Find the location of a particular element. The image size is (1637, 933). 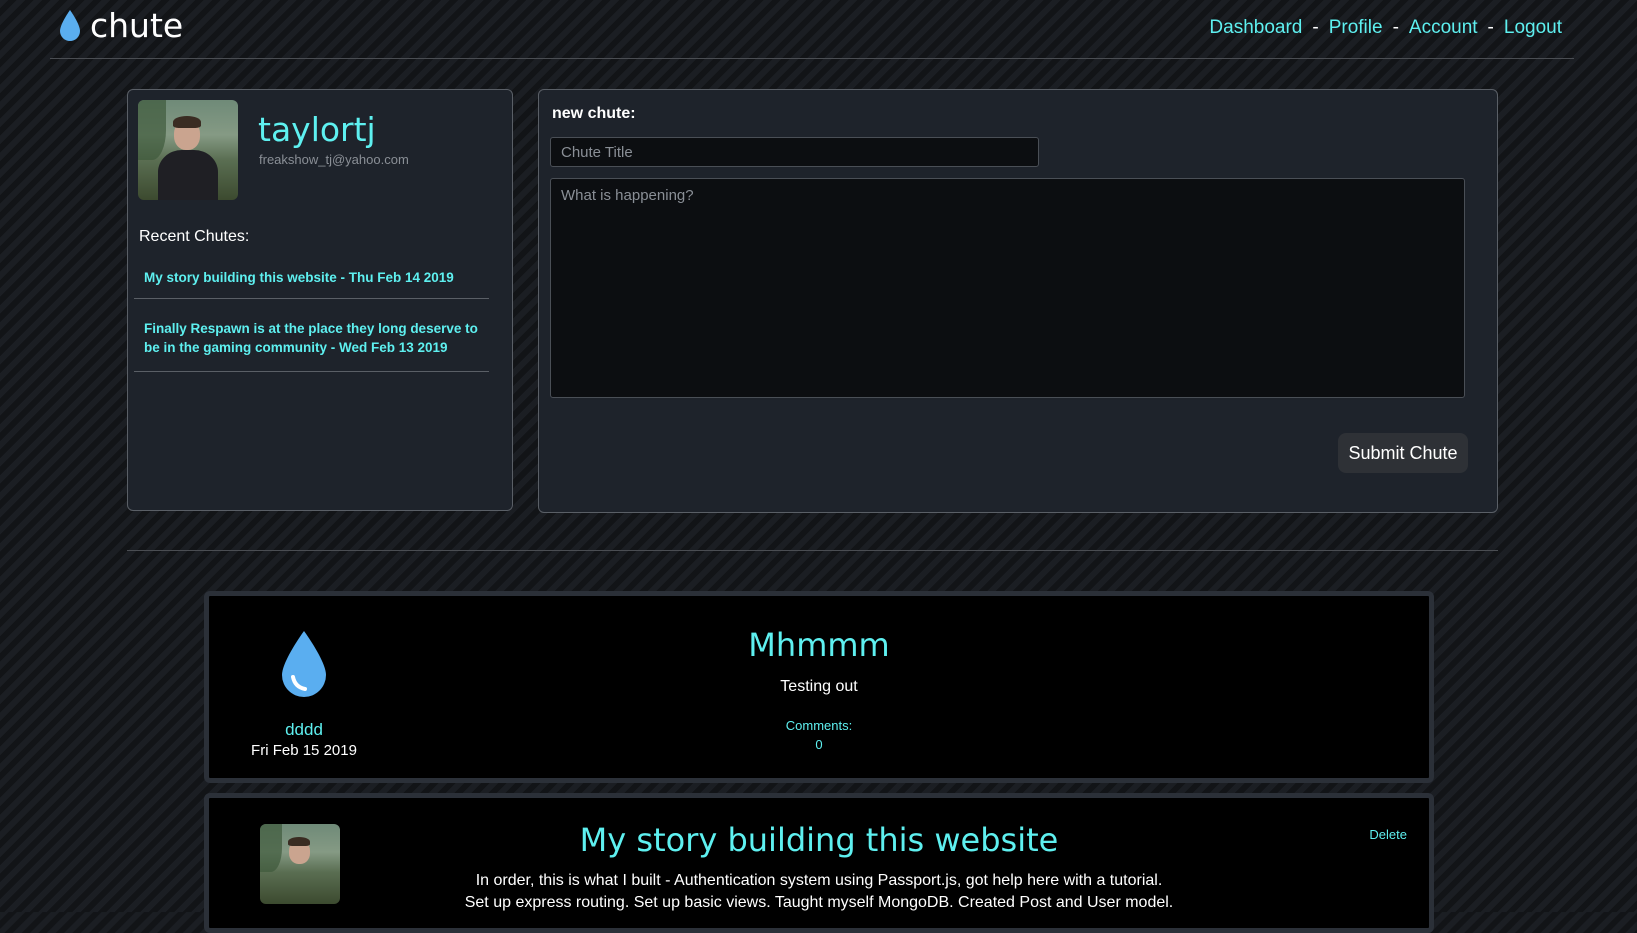

profile-username: taylortj is located at coordinates (317, 129).